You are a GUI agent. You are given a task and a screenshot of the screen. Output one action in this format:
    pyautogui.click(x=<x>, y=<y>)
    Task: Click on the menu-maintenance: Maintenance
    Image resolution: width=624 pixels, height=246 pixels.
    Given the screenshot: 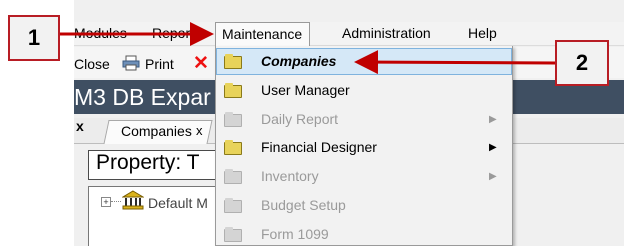 What is the action you would take?
    pyautogui.click(x=263, y=34)
    